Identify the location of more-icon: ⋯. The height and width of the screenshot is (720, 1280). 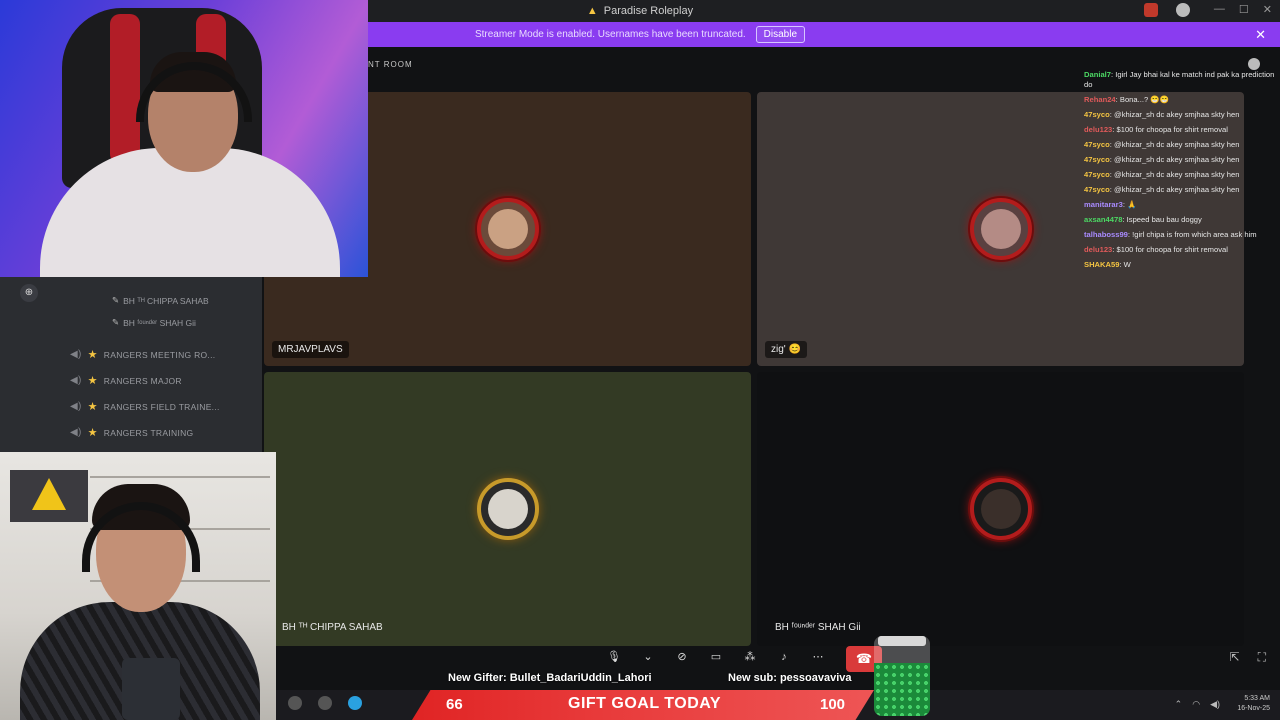
(818, 657).